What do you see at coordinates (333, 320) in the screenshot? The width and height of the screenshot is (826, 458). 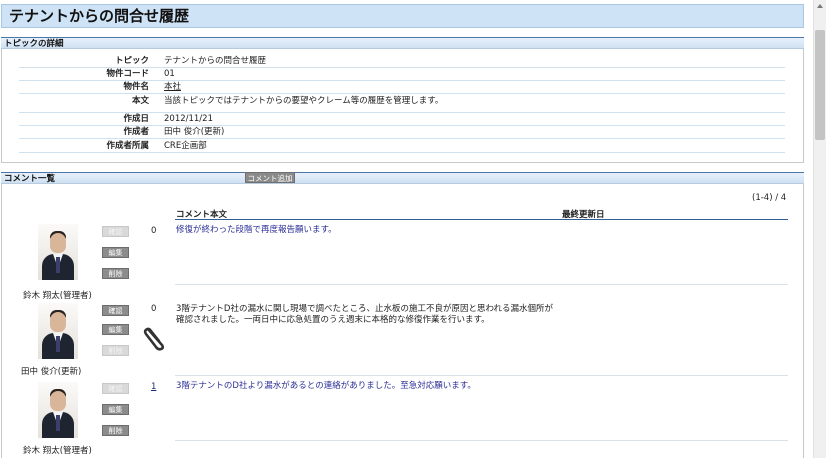 I see `comment-text-line-2: 確認されました。一両日中に応急処置のうえ週末に本格的な修復作業を行います。` at bounding box center [333, 320].